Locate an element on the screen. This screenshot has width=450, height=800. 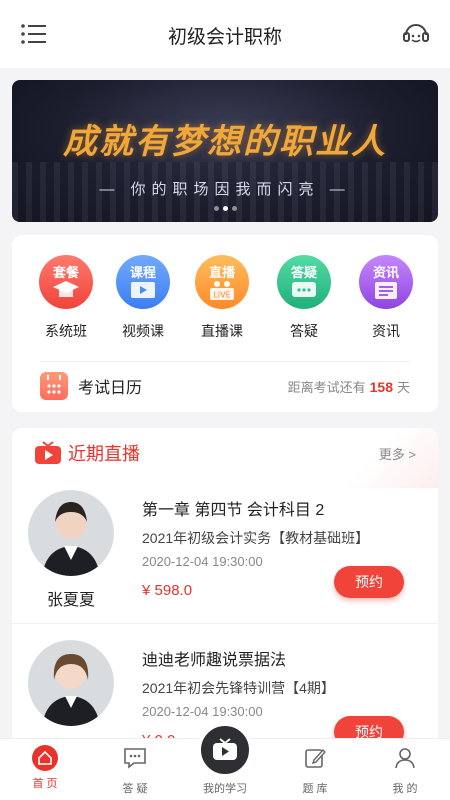
customer-service-icon is located at coordinates (416, 34).